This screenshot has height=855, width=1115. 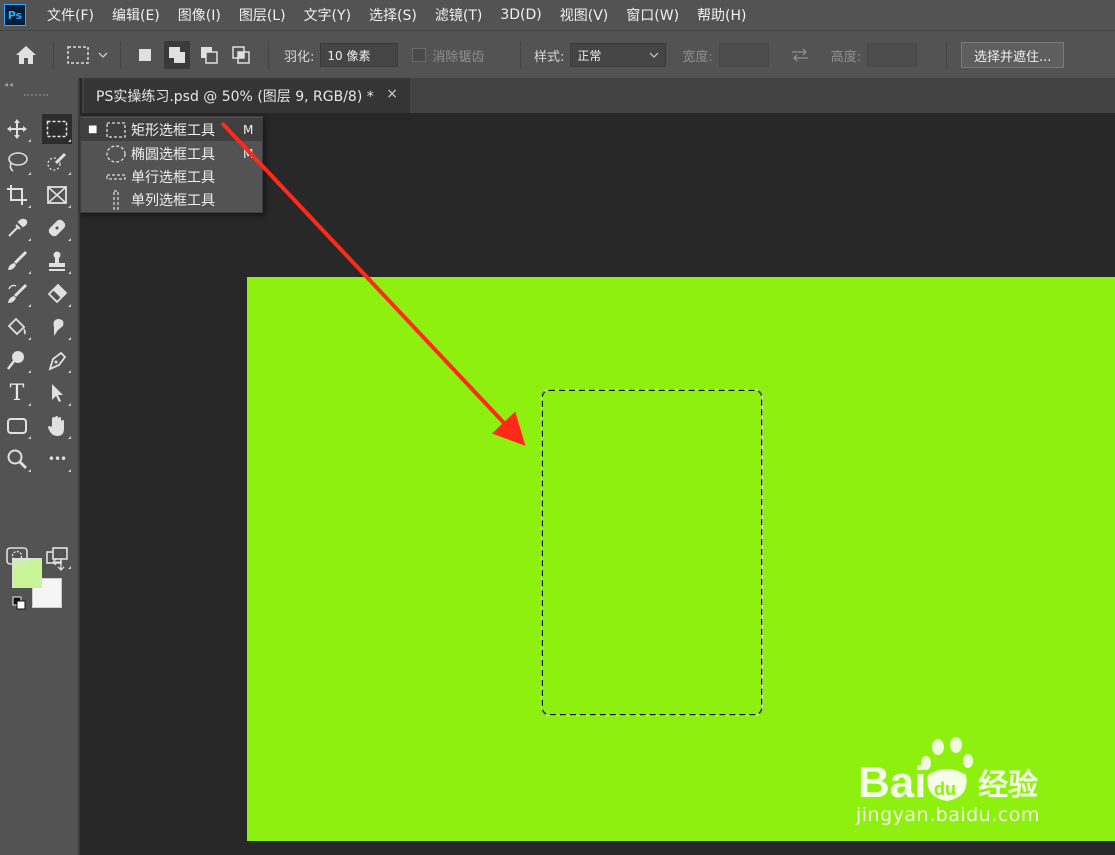 What do you see at coordinates (36, 96) in the screenshot?
I see `panel-grip` at bounding box center [36, 96].